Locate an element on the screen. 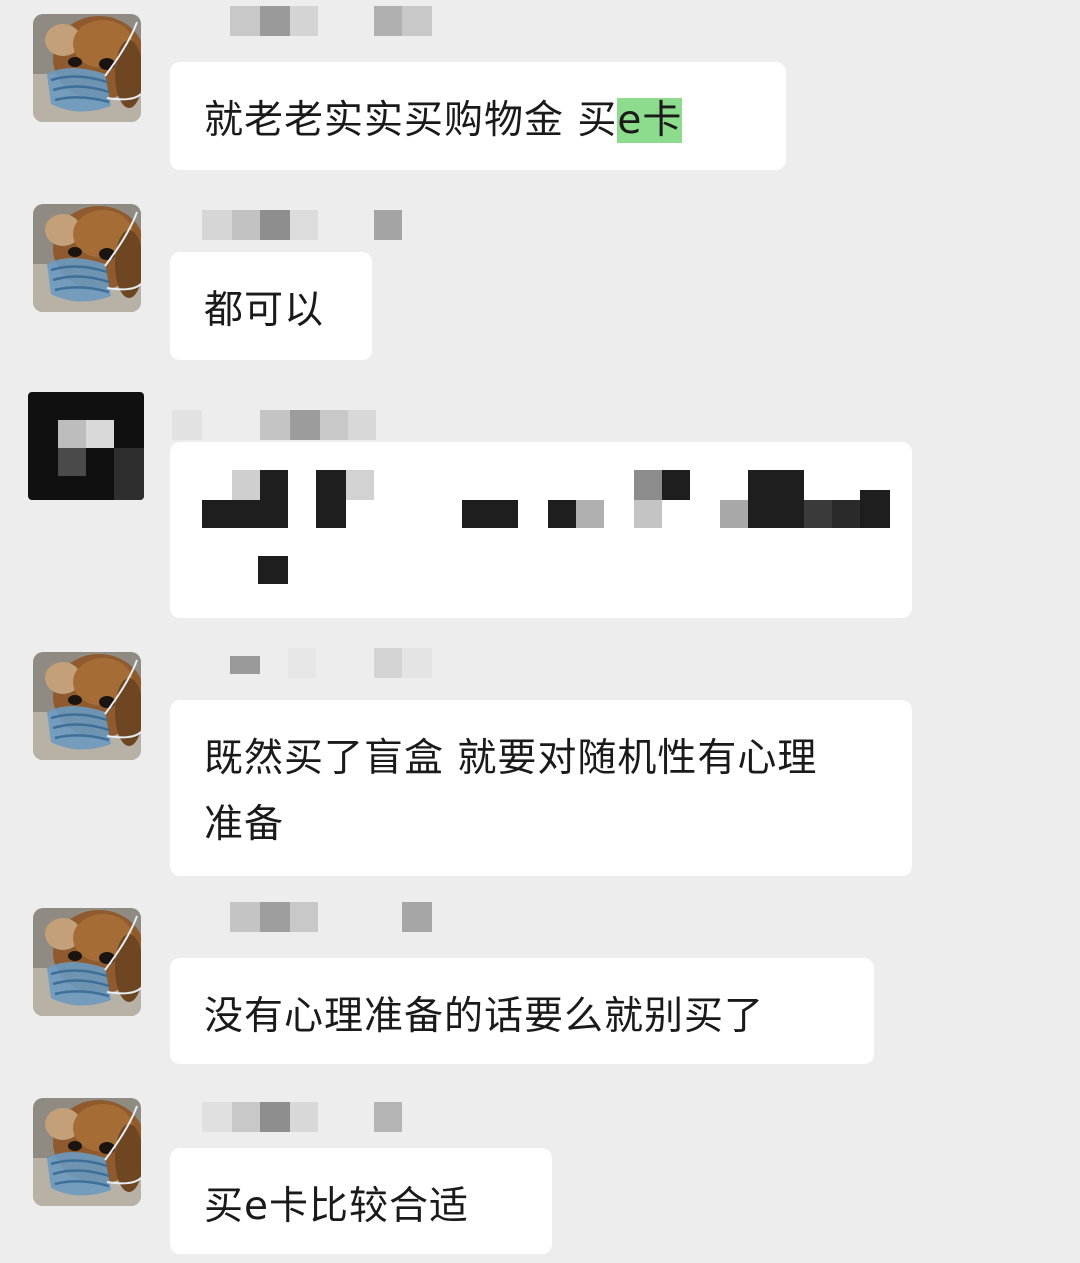  chat-message: 买e卡比较合适 is located at coordinates (540, 1176).